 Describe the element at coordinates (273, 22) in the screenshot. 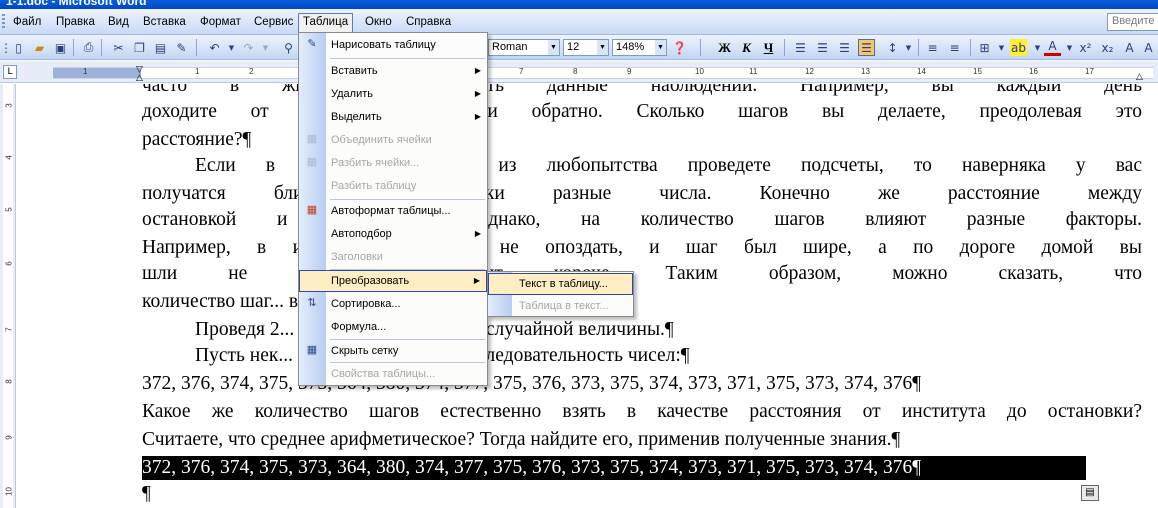

I see `menu-tools: Сервис` at that location.